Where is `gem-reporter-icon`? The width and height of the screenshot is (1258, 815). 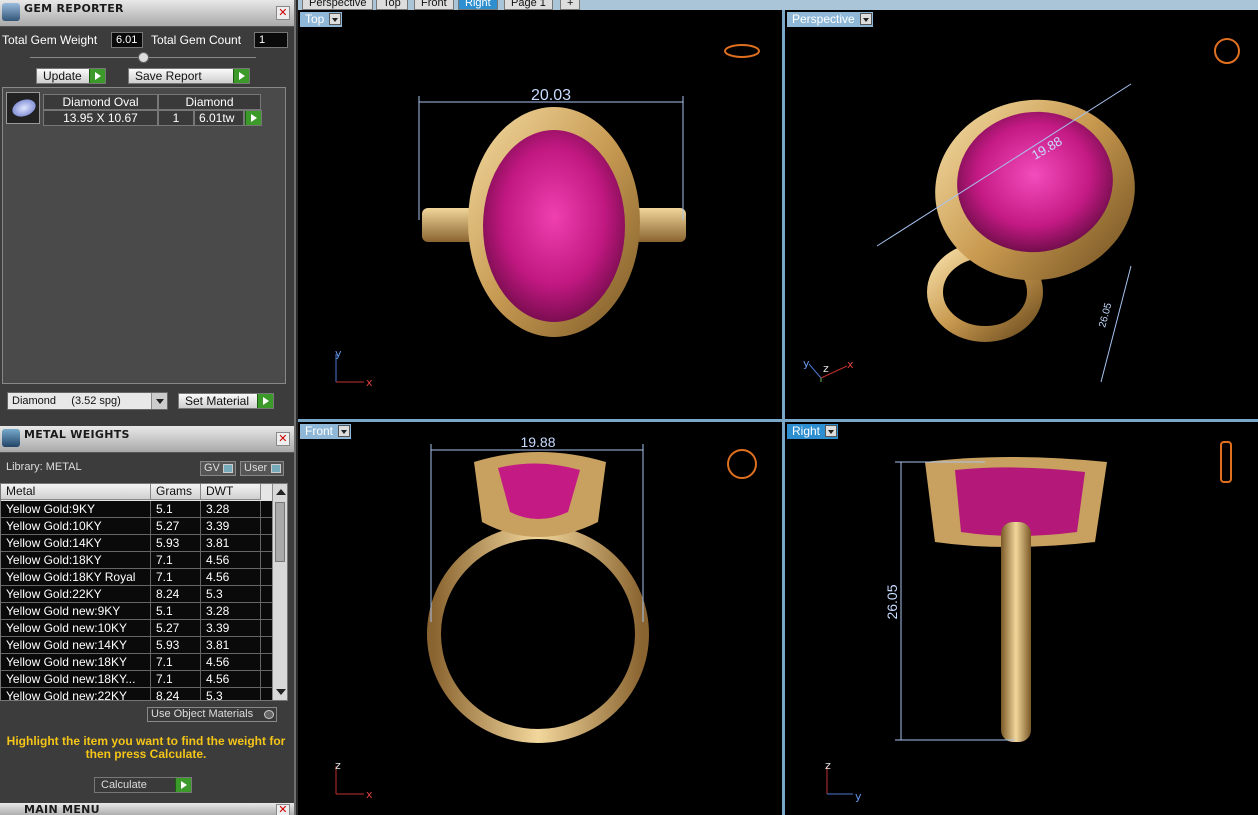
gem-reporter-icon is located at coordinates (11, 12).